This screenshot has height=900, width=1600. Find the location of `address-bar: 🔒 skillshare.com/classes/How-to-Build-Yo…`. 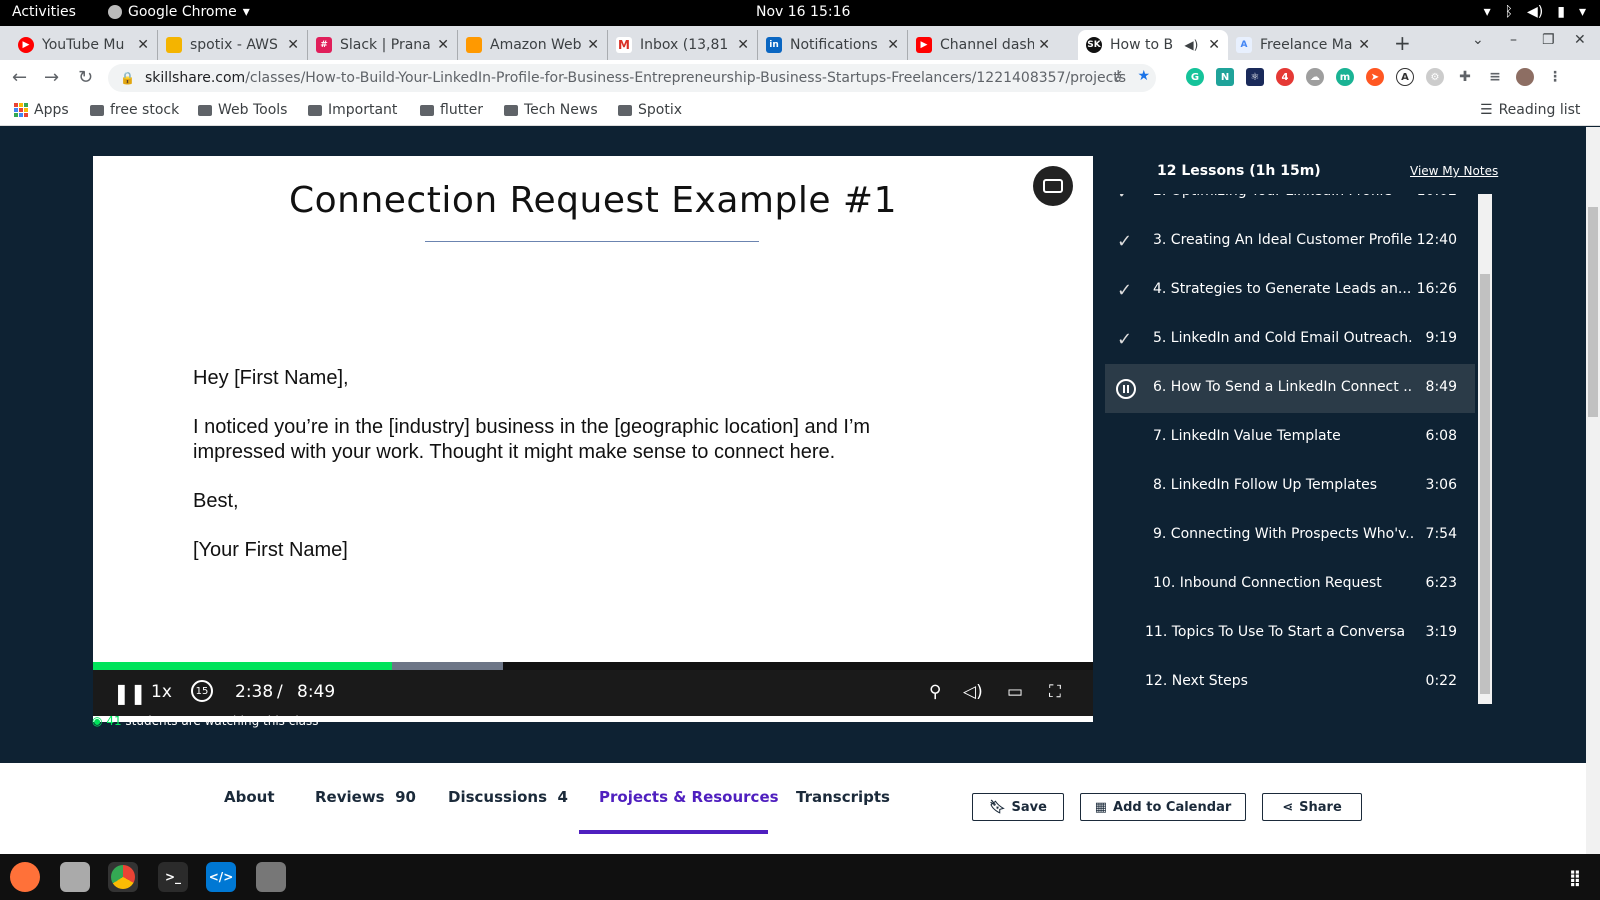

address-bar: 🔒 skillshare.com/classes/How-to-Build-Yo… is located at coordinates (632, 78).